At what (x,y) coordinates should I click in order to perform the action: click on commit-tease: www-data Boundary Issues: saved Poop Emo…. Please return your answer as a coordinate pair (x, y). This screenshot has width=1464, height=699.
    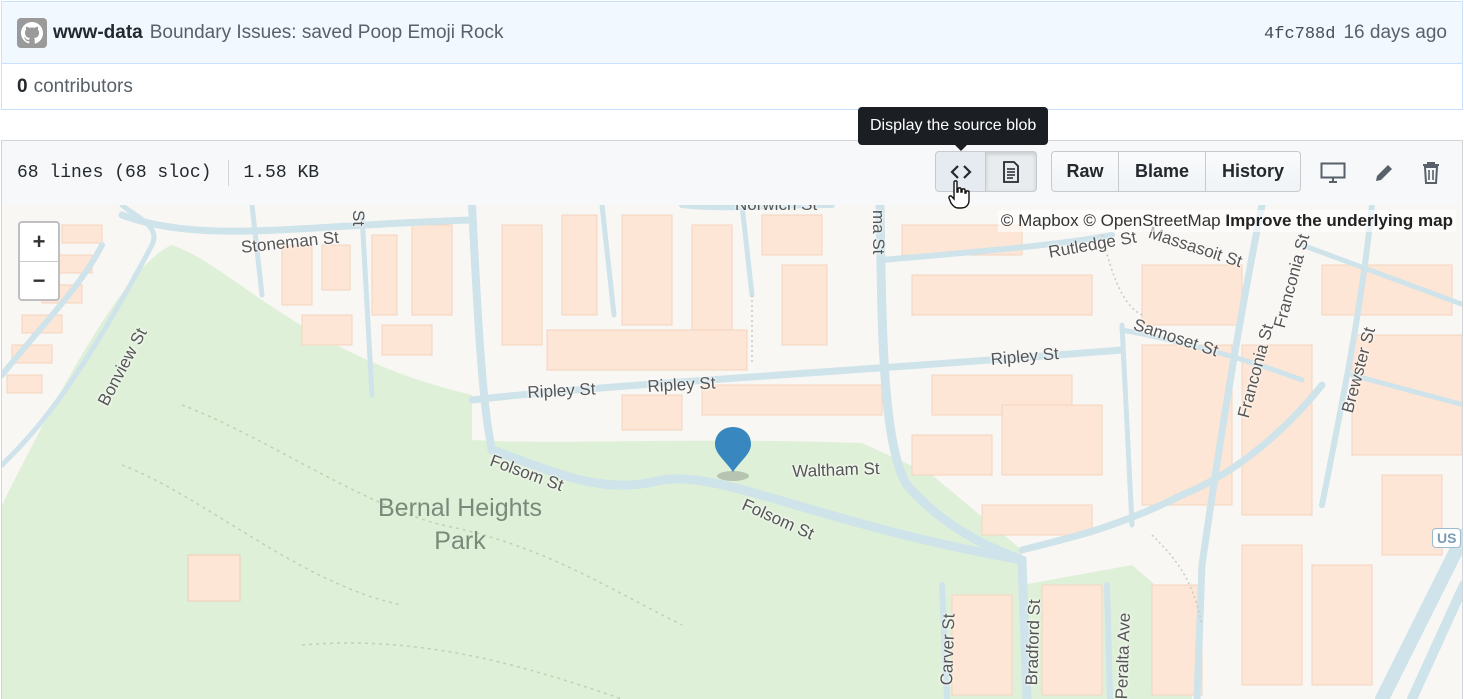
    Looking at the image, I should click on (732, 32).